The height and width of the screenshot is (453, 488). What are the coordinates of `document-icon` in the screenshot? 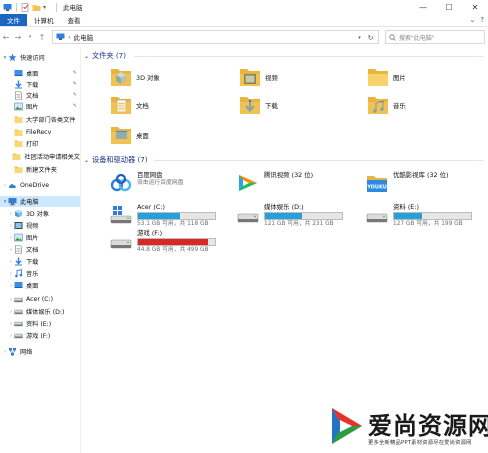 It's located at (18, 249).